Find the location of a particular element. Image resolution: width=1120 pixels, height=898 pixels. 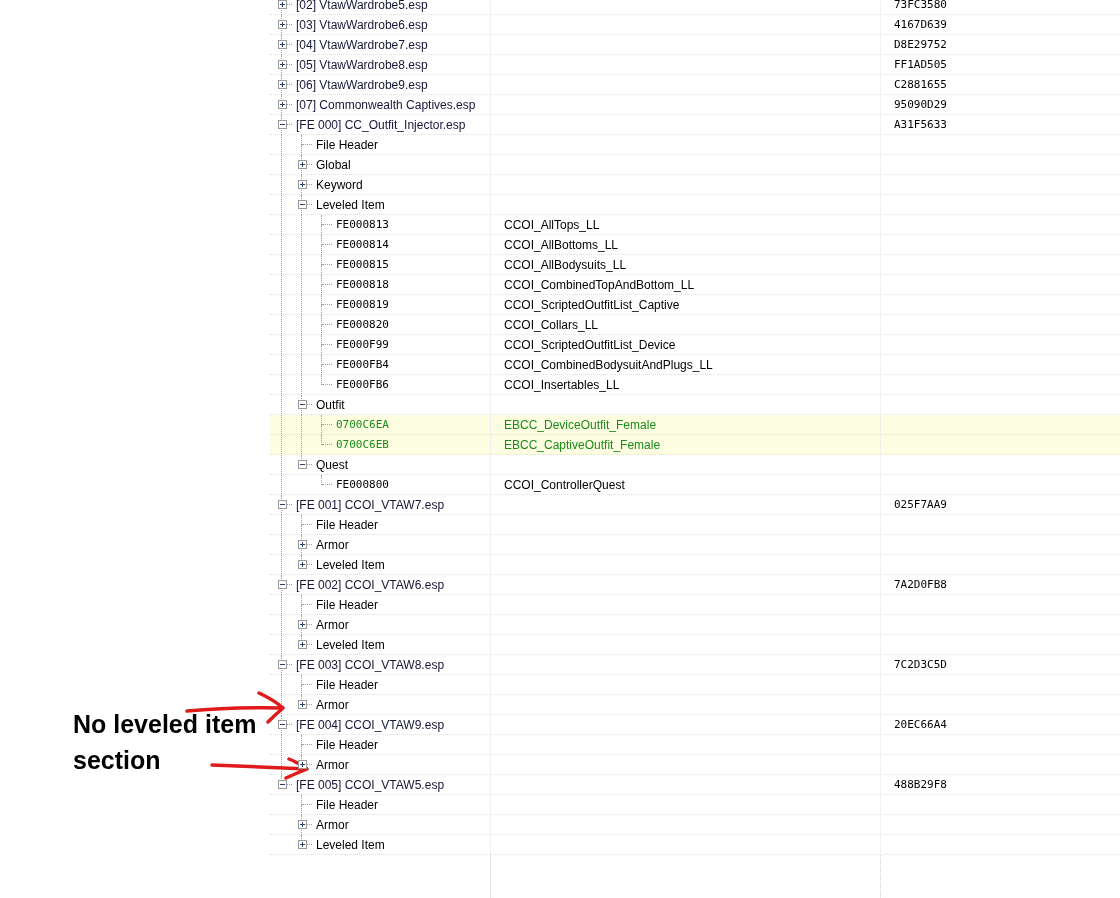

editor-id: EBCC_DeviceOutfit_Female is located at coordinates (580, 424).